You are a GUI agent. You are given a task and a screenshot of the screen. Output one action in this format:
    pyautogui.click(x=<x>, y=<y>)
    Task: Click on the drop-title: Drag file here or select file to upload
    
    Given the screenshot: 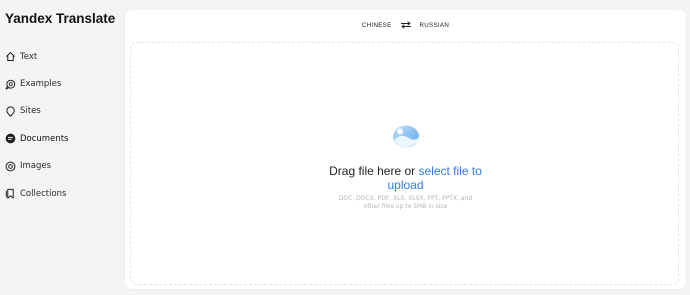 What is the action you would take?
    pyautogui.click(x=405, y=178)
    